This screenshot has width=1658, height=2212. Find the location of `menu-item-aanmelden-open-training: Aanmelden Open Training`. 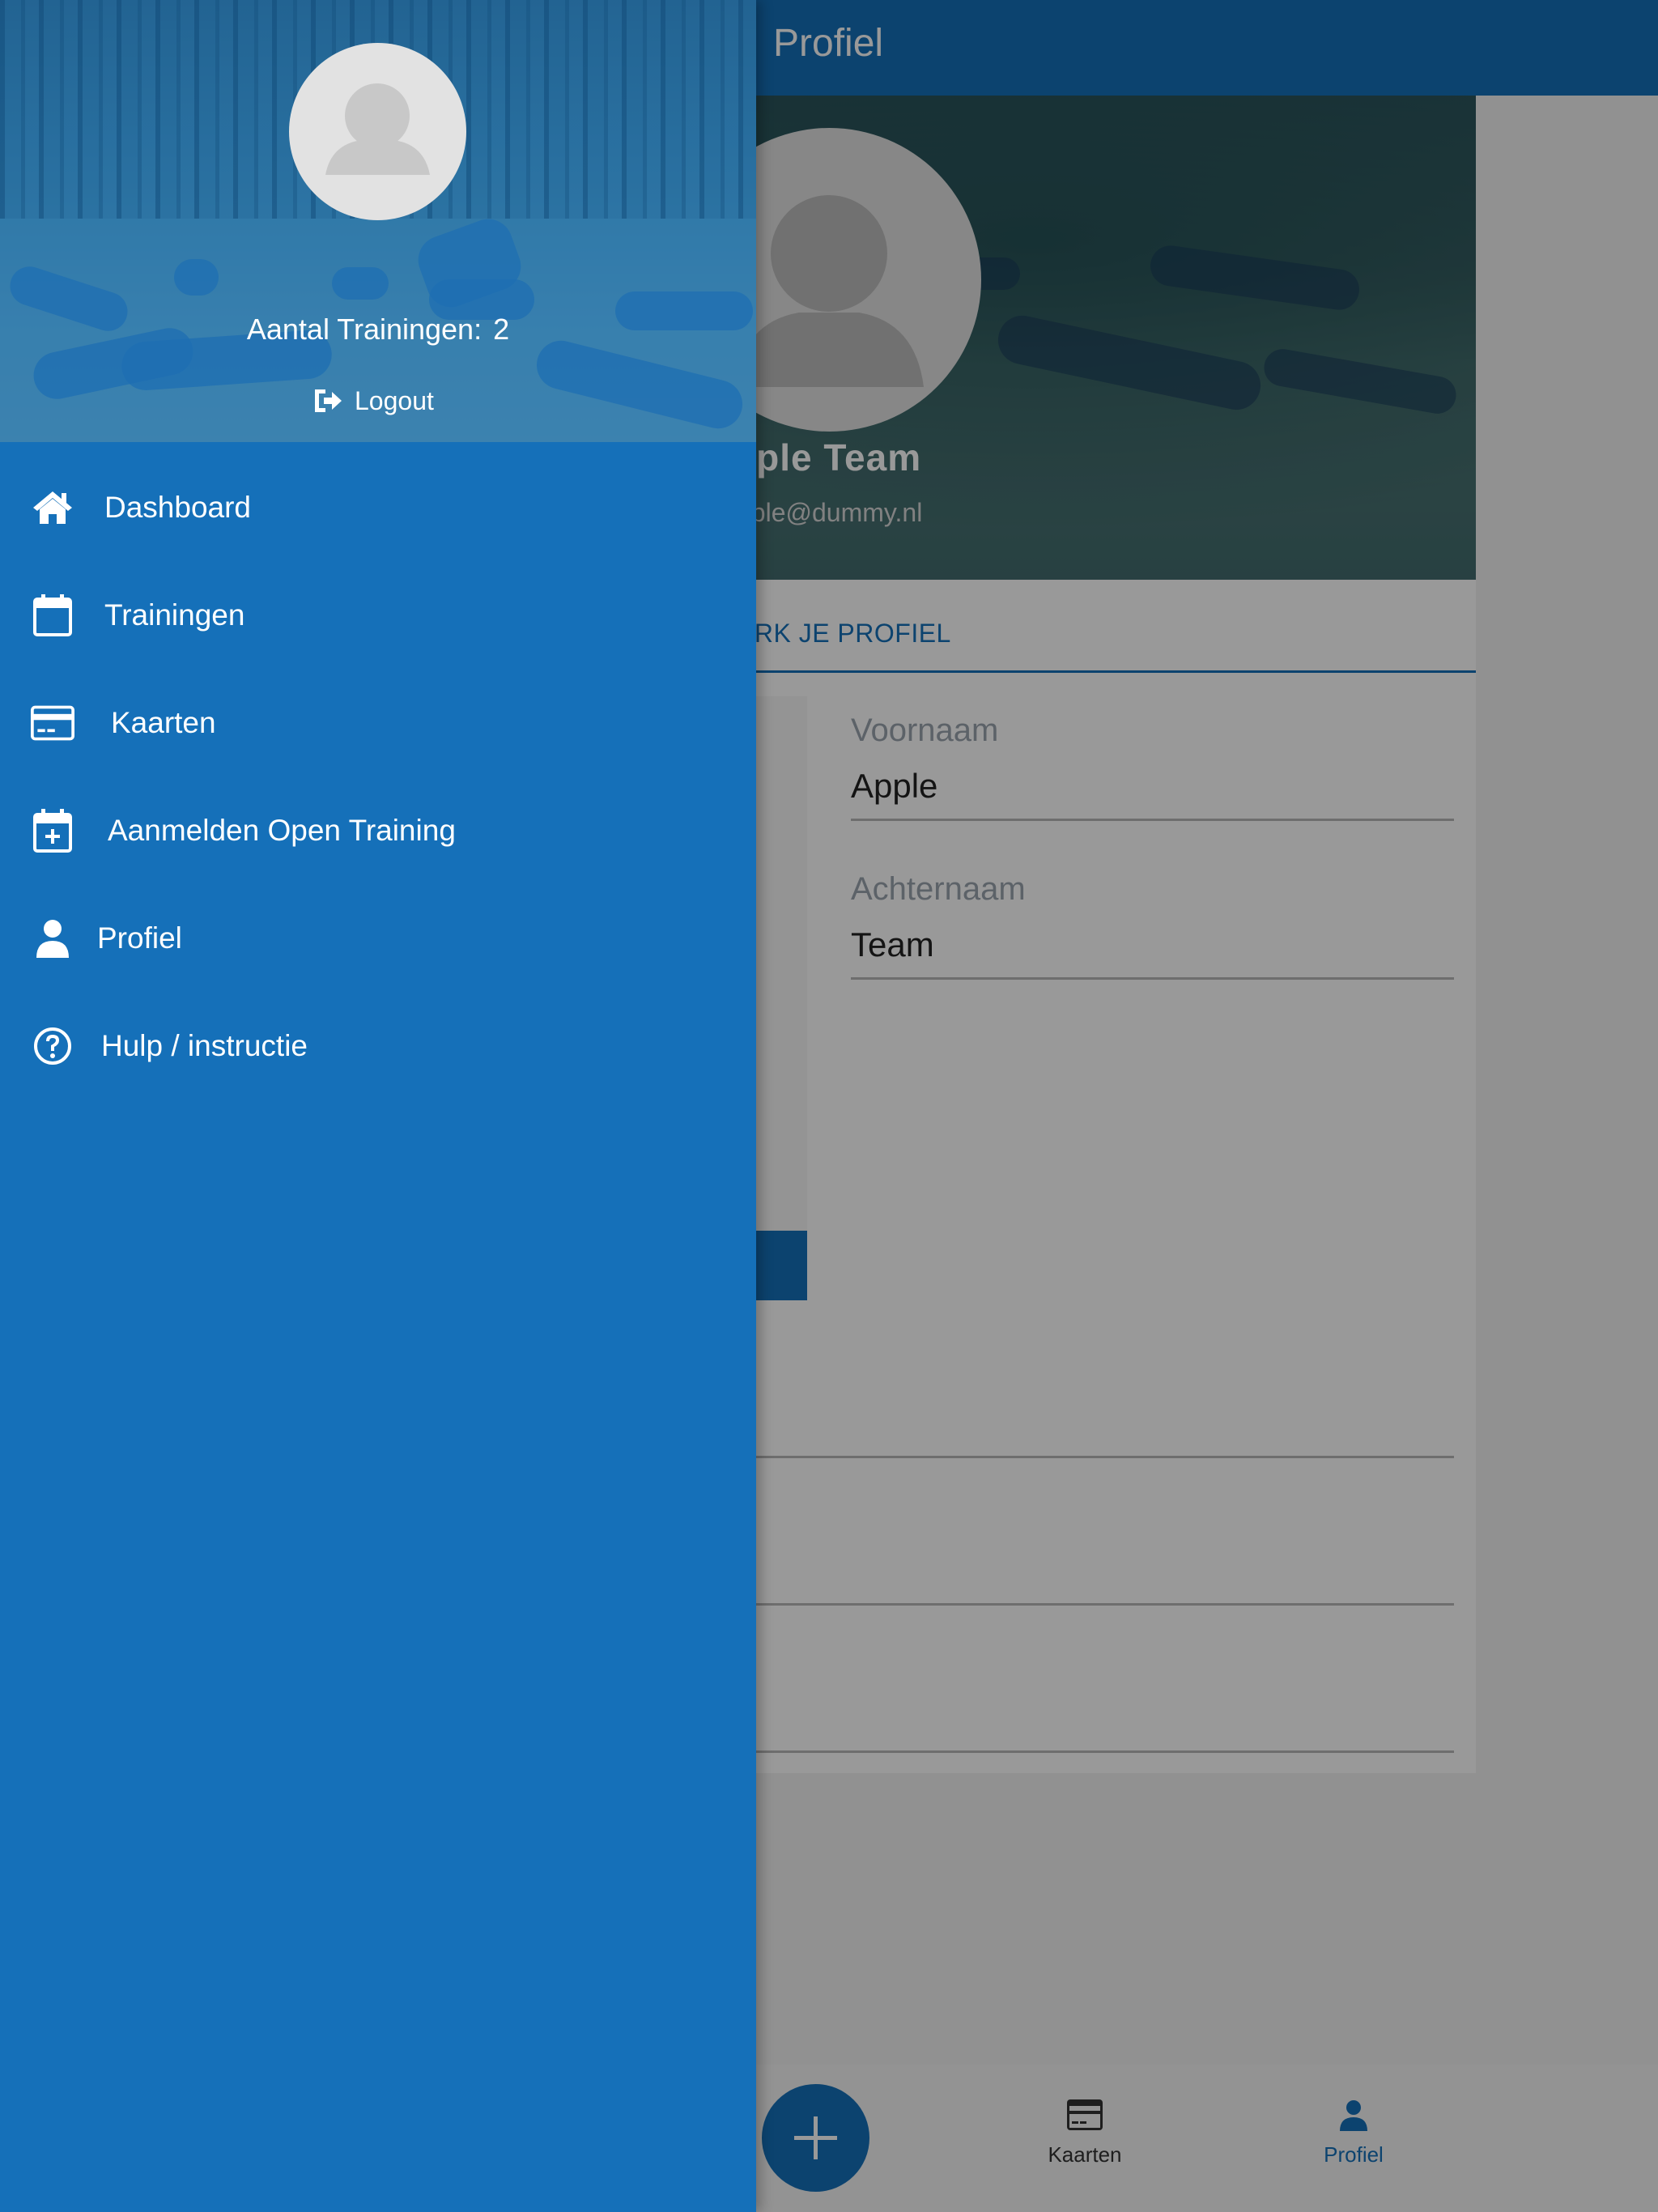

menu-item-aanmelden-open-training: Aanmelden Open Training is located at coordinates (378, 831).